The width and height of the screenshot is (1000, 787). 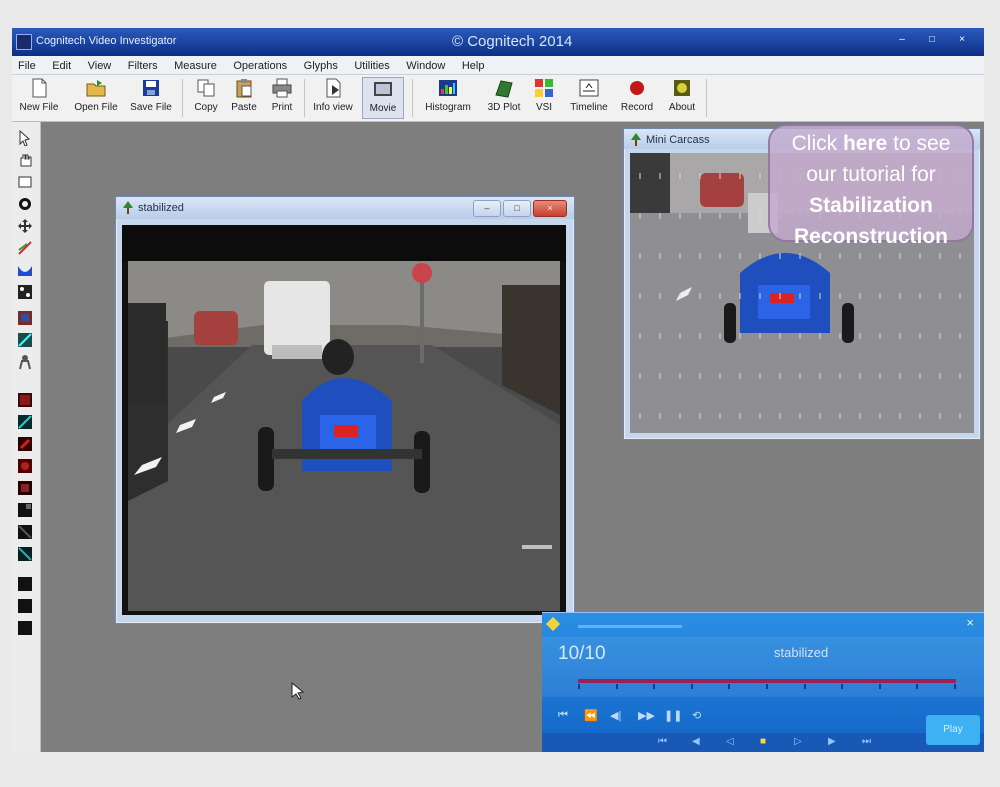 I want to click on save-file-label: Save File, so click(x=151, y=107).